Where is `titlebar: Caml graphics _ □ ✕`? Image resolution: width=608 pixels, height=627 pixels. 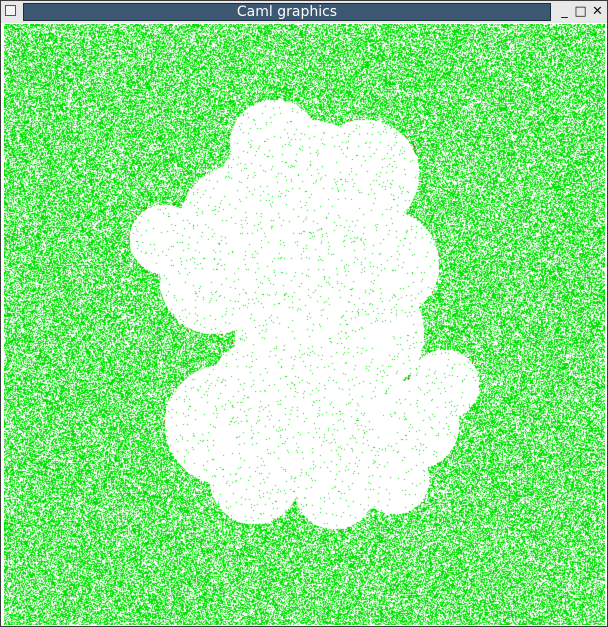
titlebar: Caml graphics _ □ ✕ is located at coordinates (304, 12).